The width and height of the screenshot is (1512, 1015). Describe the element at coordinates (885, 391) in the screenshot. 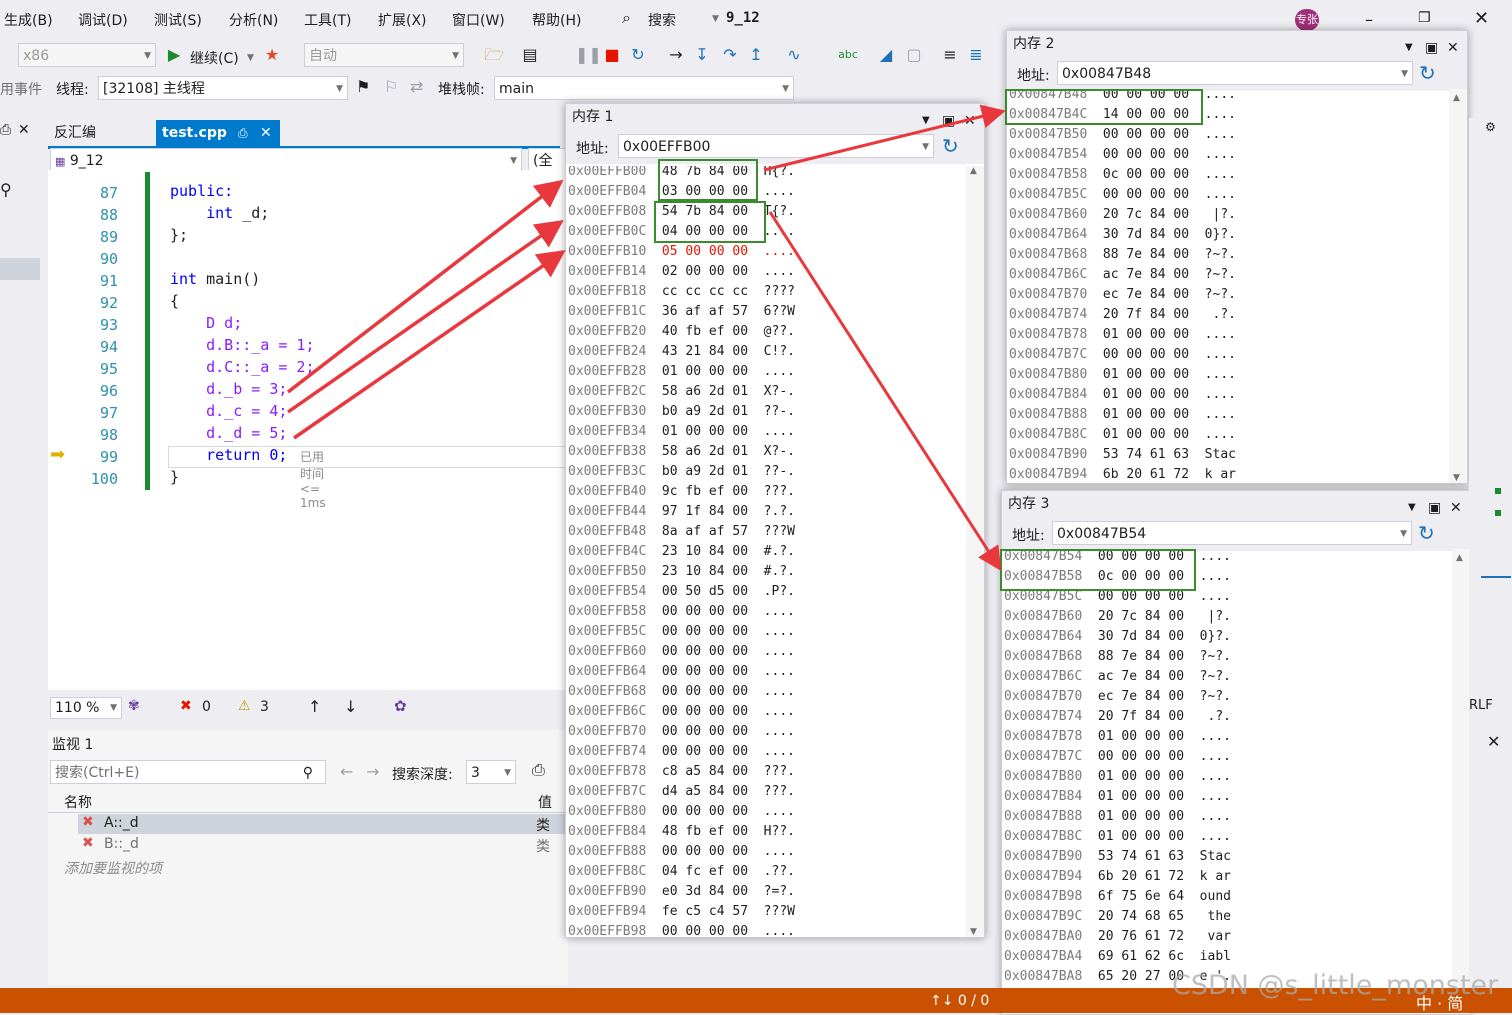

I see `arrow-vbptr-c` at that location.